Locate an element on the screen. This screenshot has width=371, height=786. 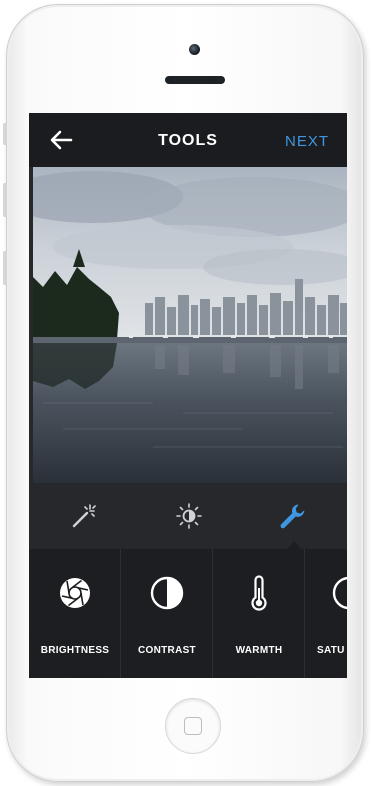
tool-warmth-label: WARMTH is located at coordinates (259, 650).